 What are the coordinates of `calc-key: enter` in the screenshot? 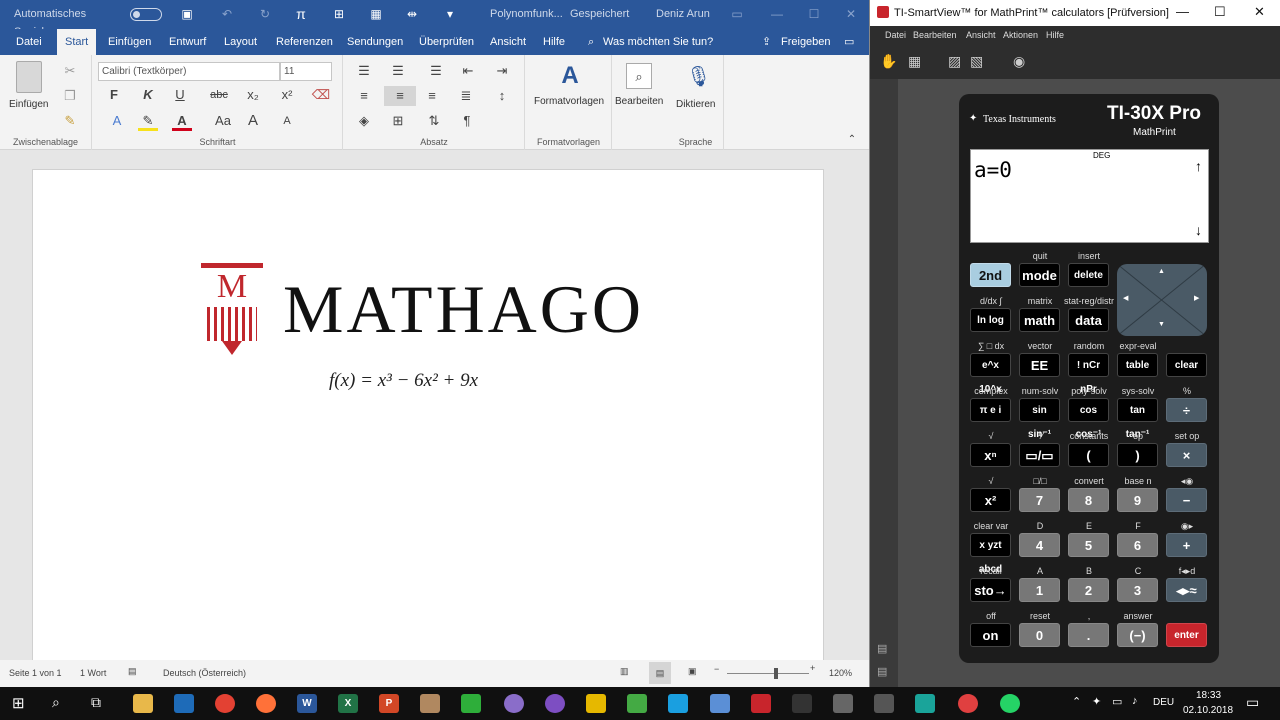 It's located at (1186, 635).